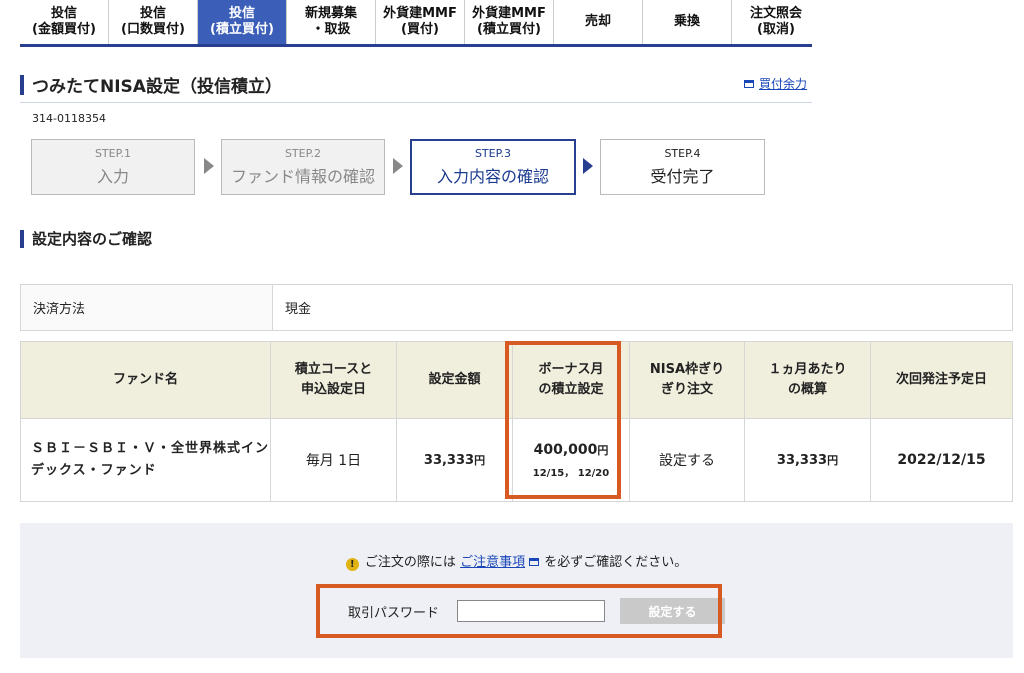 Image resolution: width=1024 pixels, height=673 pixels. Describe the element at coordinates (64, 22) in the screenshot. I see `tab-fund-amount: 投信 (金額買付)` at that location.